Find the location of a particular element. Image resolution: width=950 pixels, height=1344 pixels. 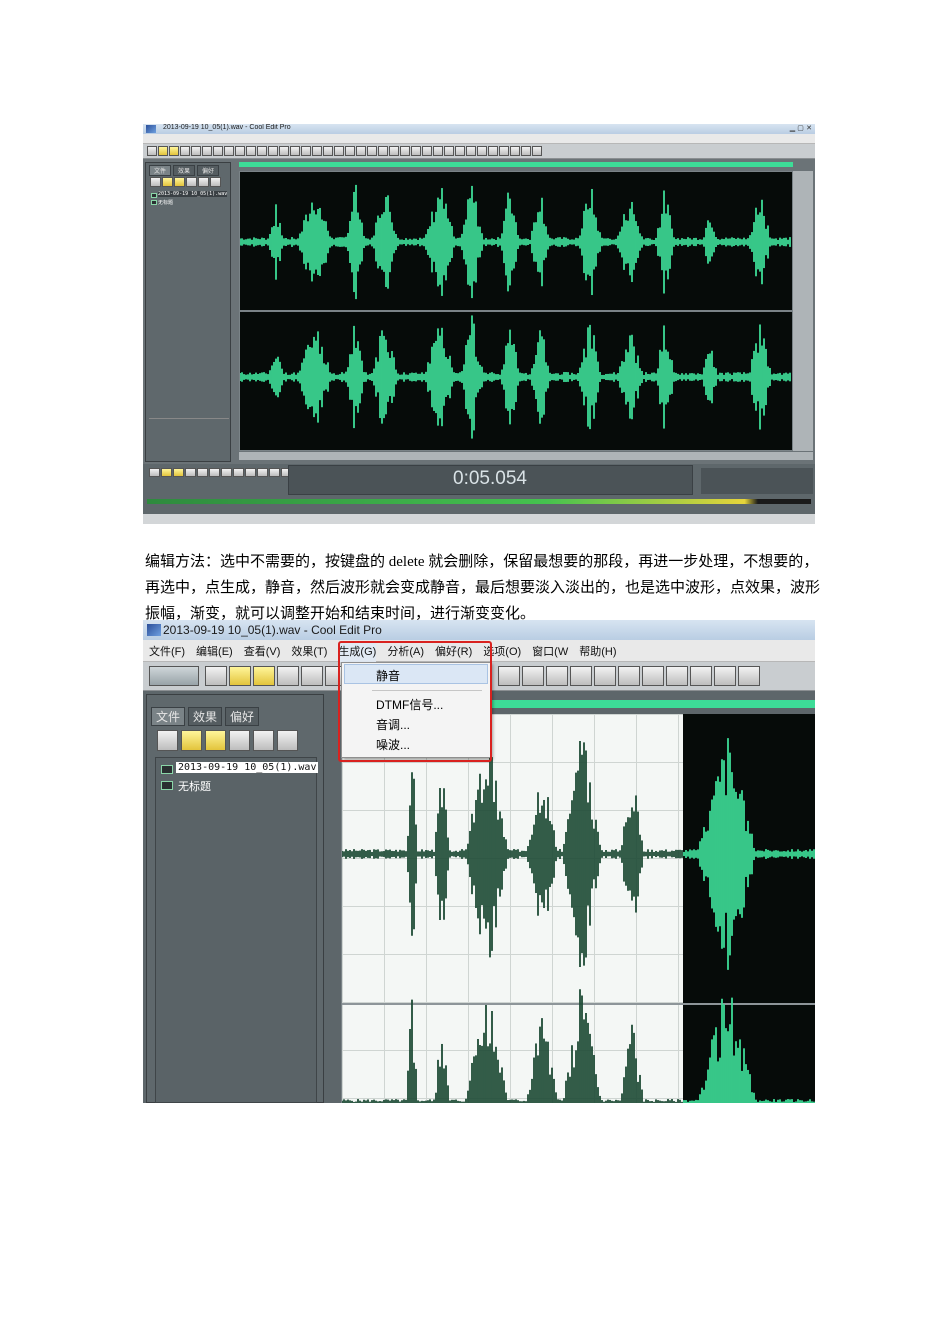

file-item: 无标题 is located at coordinates (165, 202).